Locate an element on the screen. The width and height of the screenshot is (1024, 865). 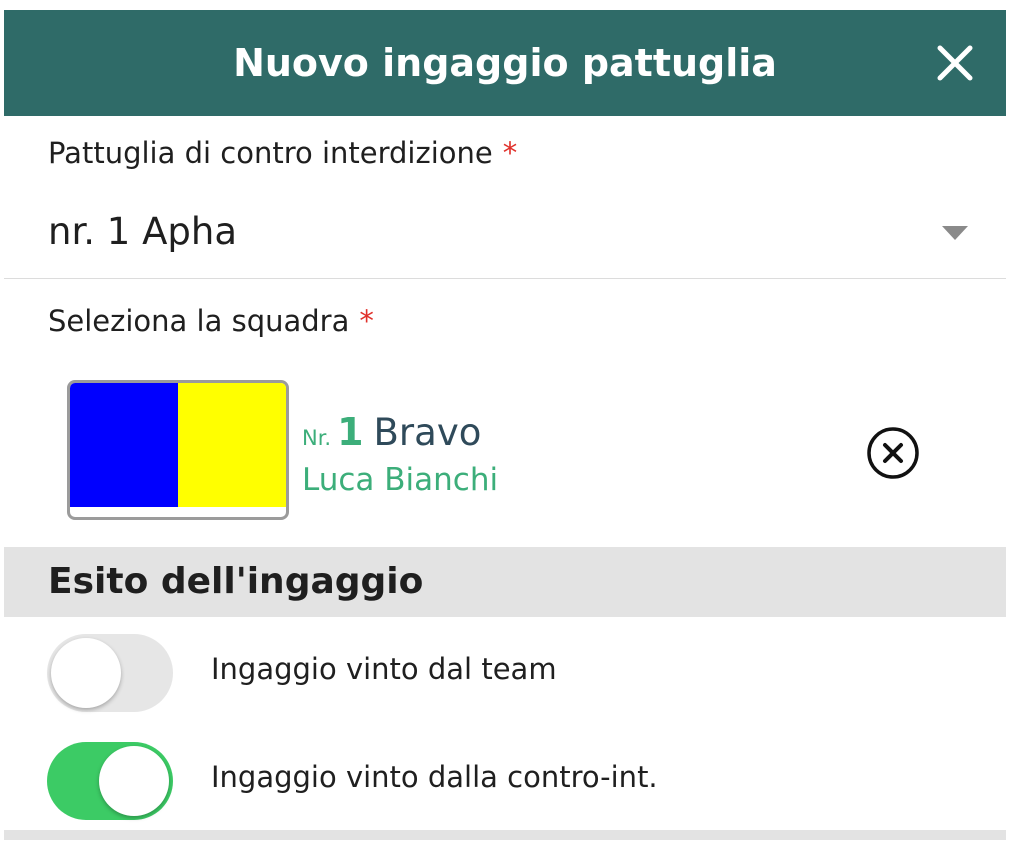
dialog-title: Nuovo ingaggio pattuglia is located at coordinates (505, 63).